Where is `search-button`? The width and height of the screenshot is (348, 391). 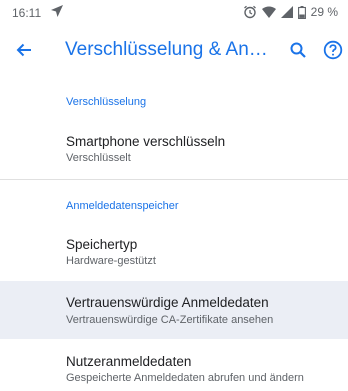 search-button is located at coordinates (298, 50).